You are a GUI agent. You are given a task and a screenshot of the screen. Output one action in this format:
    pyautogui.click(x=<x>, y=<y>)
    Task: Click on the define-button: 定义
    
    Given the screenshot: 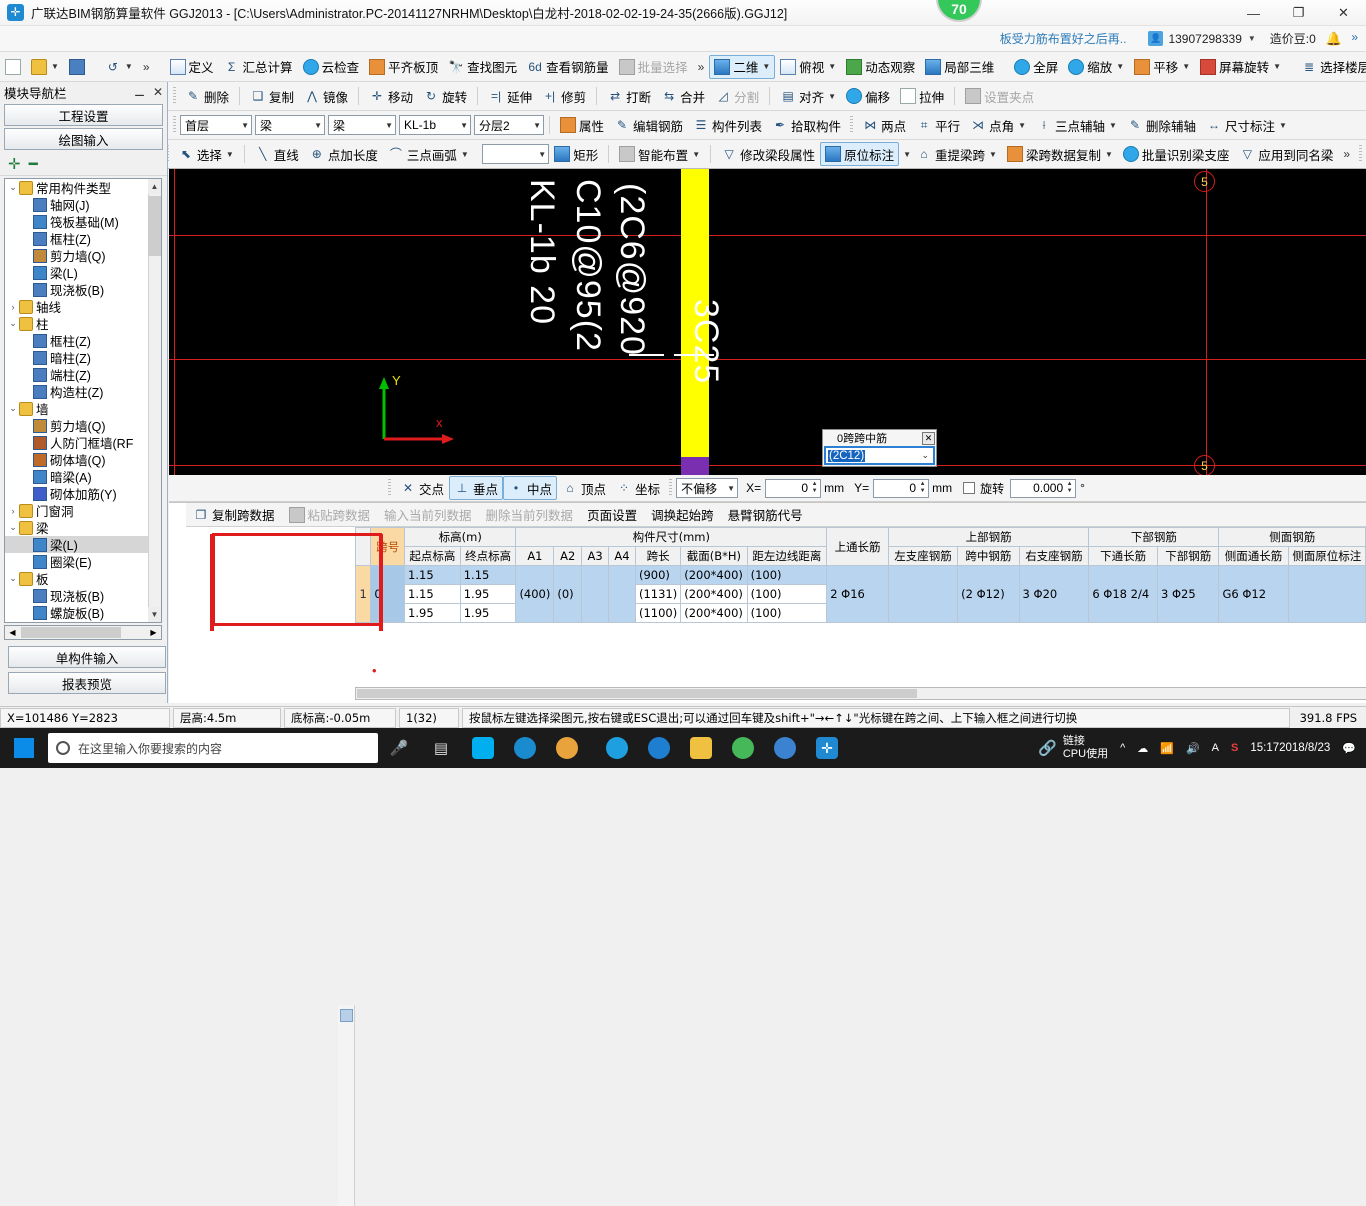 What is the action you would take?
    pyautogui.click(x=192, y=67)
    